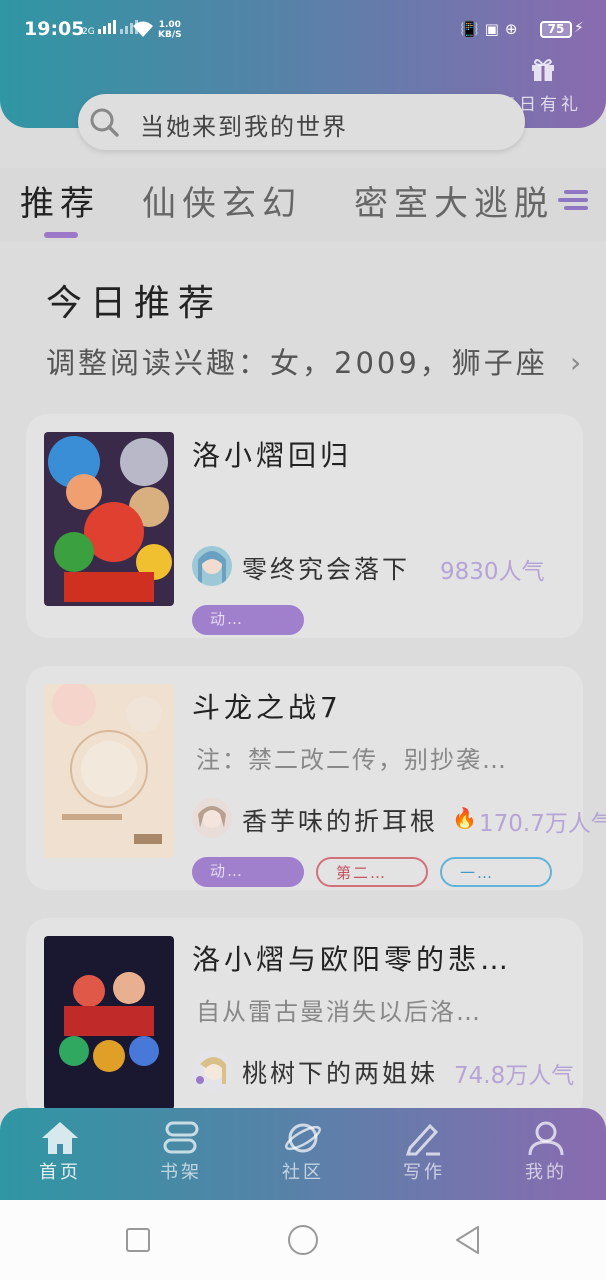 Image resolution: width=606 pixels, height=1280 pixels. I want to click on signal-icon: 2G, so click(110, 28).